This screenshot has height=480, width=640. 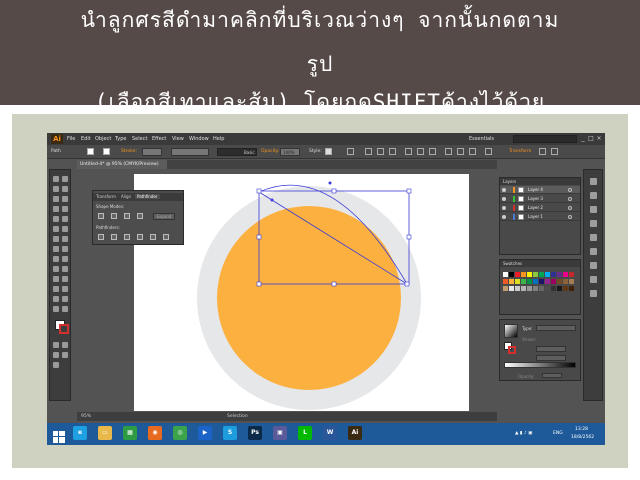 What do you see at coordinates (71, 139) in the screenshot?
I see `menu-file: File` at bounding box center [71, 139].